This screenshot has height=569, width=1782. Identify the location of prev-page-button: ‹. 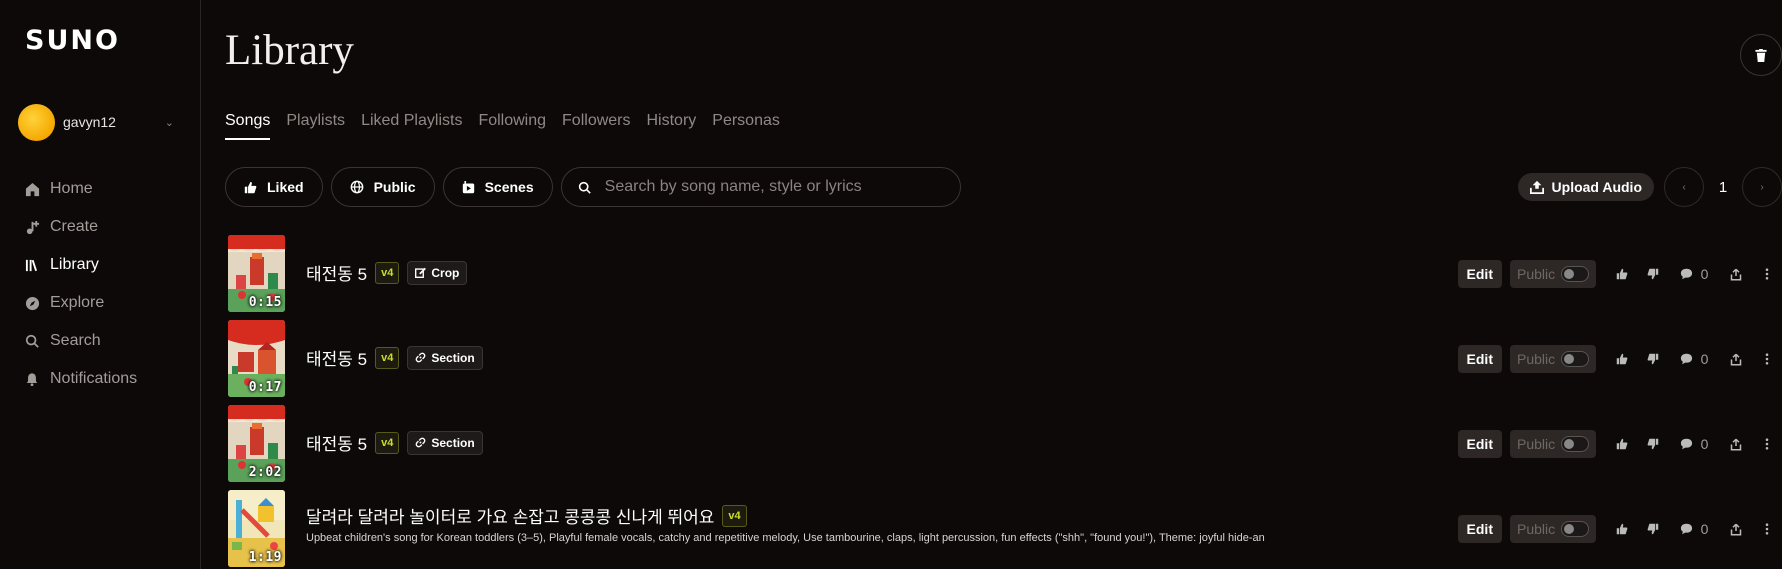
(1684, 187).